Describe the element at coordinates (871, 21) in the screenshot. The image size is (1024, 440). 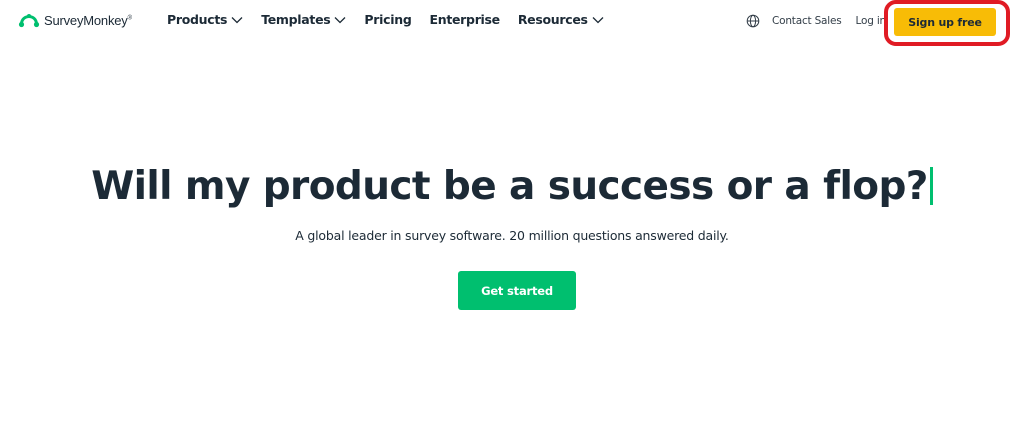
I see `login-link: Log in` at that location.